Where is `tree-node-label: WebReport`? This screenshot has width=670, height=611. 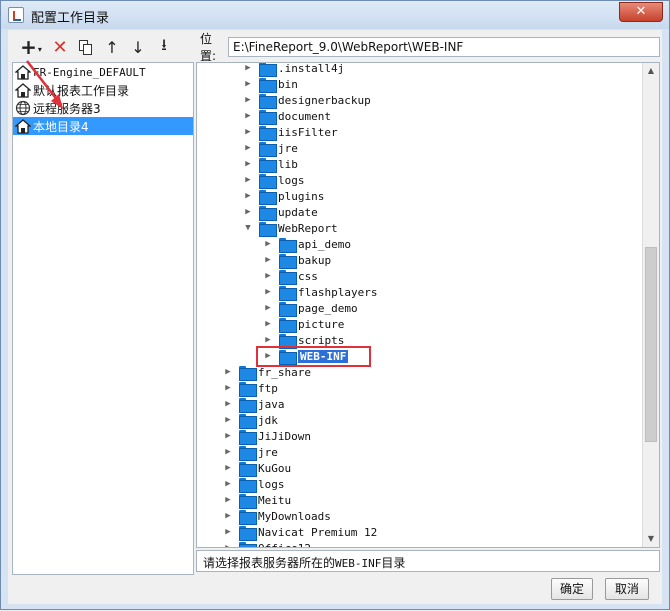 tree-node-label: WebReport is located at coordinates (308, 228).